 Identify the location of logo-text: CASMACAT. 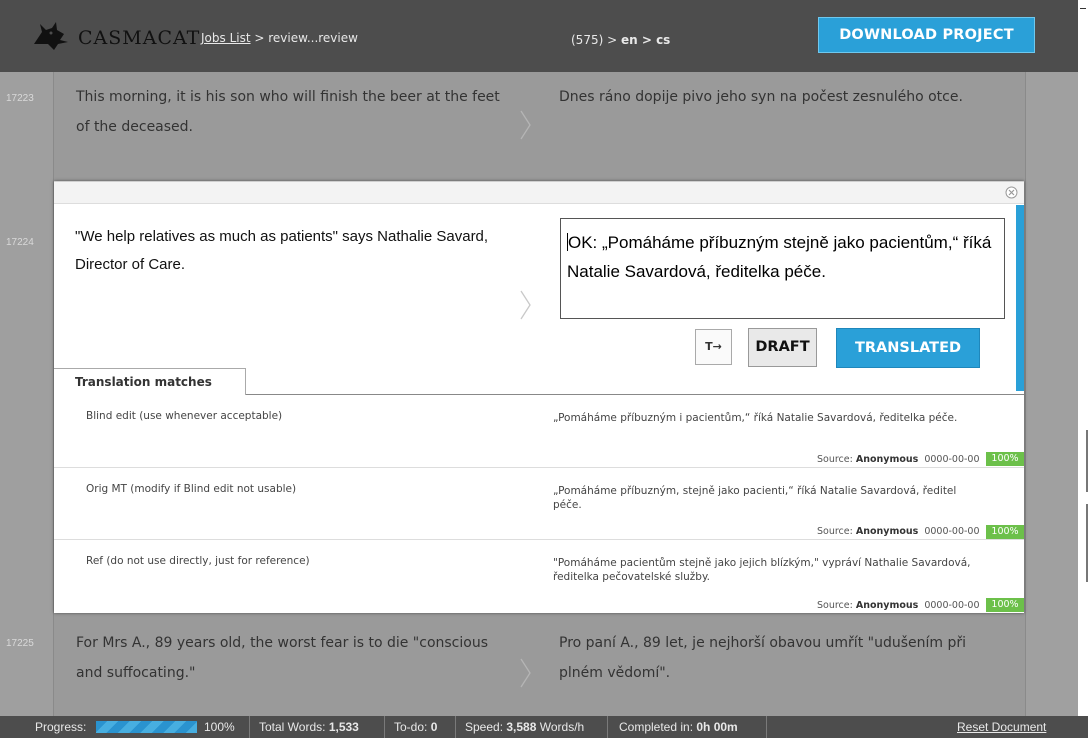
(139, 38).